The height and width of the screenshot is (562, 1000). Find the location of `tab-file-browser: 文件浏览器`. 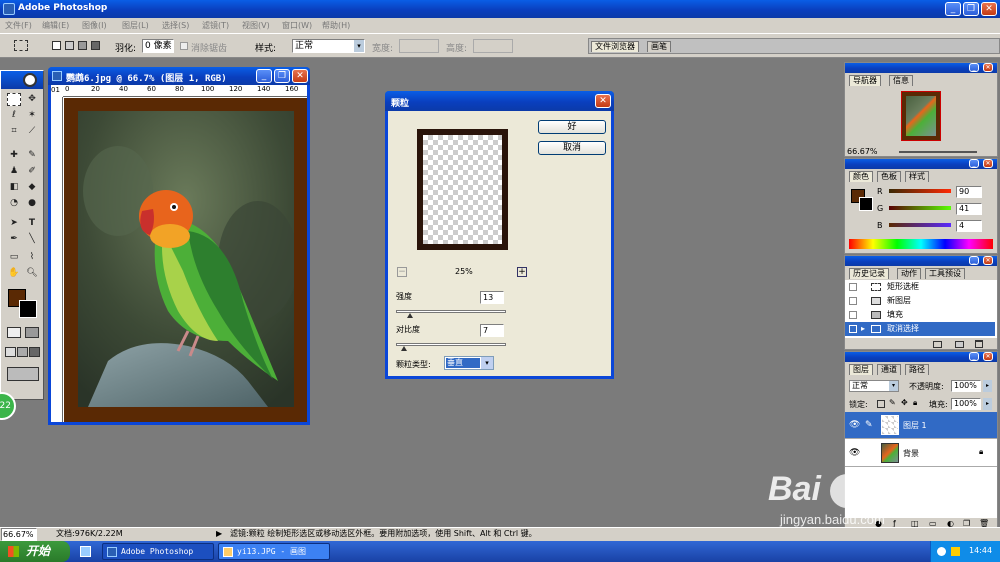

tab-file-browser: 文件浏览器 is located at coordinates (615, 46).